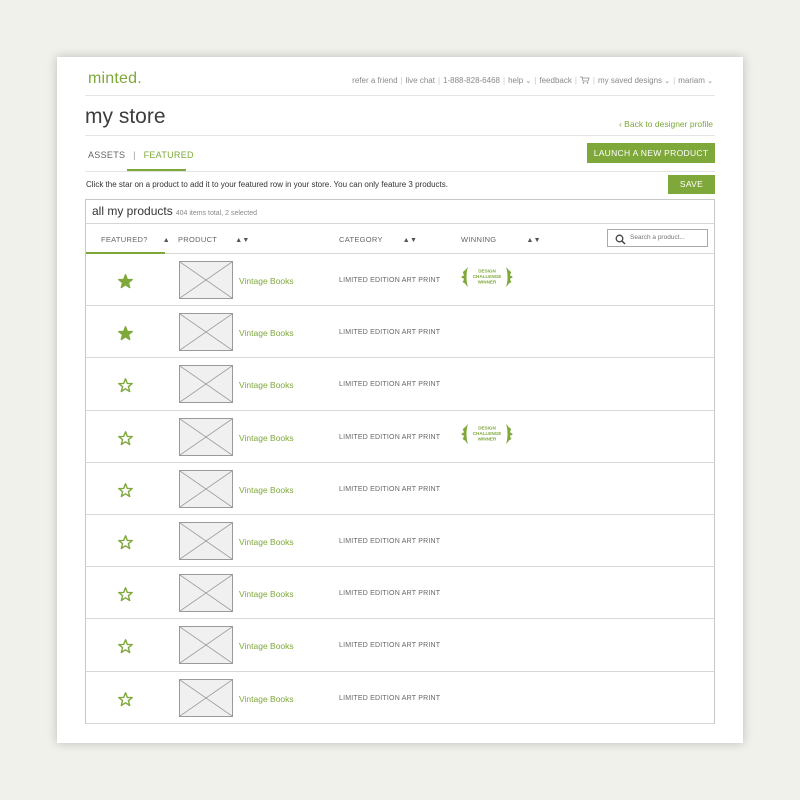  Describe the element at coordinates (501, 239) in the screenshot. I see `column-header-winning: WINNING ▲▼` at that location.